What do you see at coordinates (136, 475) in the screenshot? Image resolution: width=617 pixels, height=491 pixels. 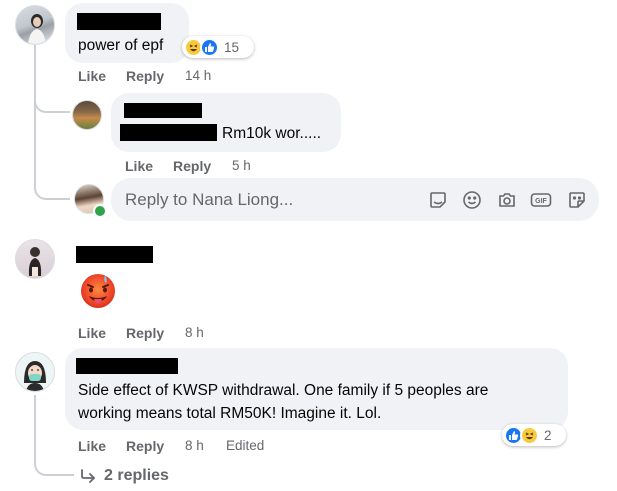 I see `view-replies-label: 2 replies` at bounding box center [136, 475].